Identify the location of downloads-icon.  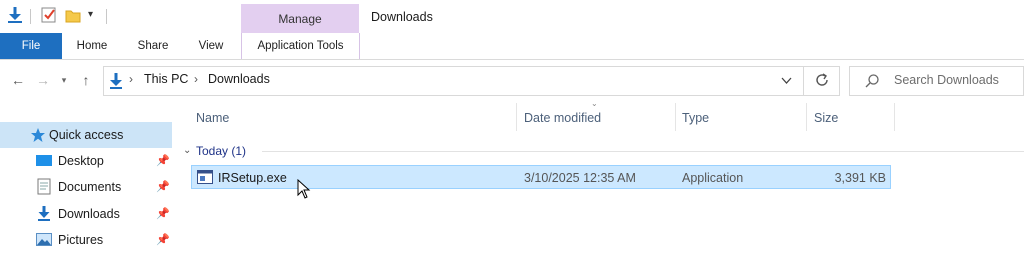
(44, 213).